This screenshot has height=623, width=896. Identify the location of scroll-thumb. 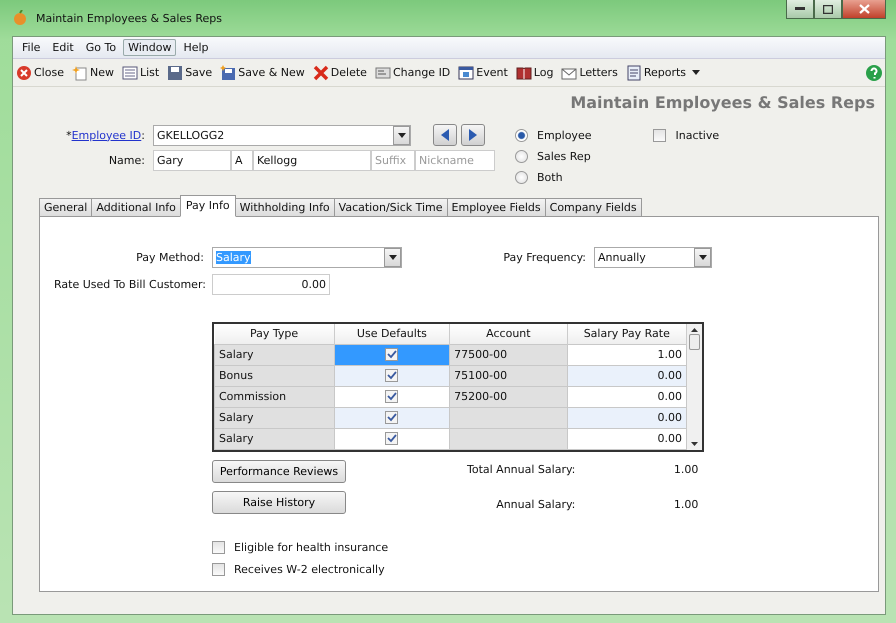
(694, 342).